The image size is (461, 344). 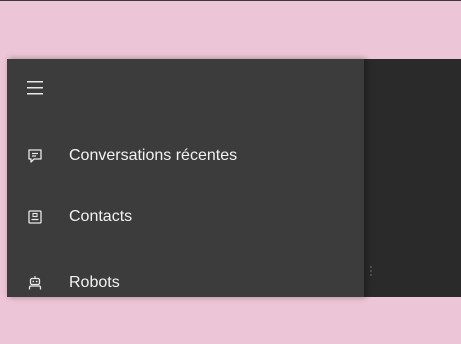 I want to click on top-border, so click(x=230, y=0).